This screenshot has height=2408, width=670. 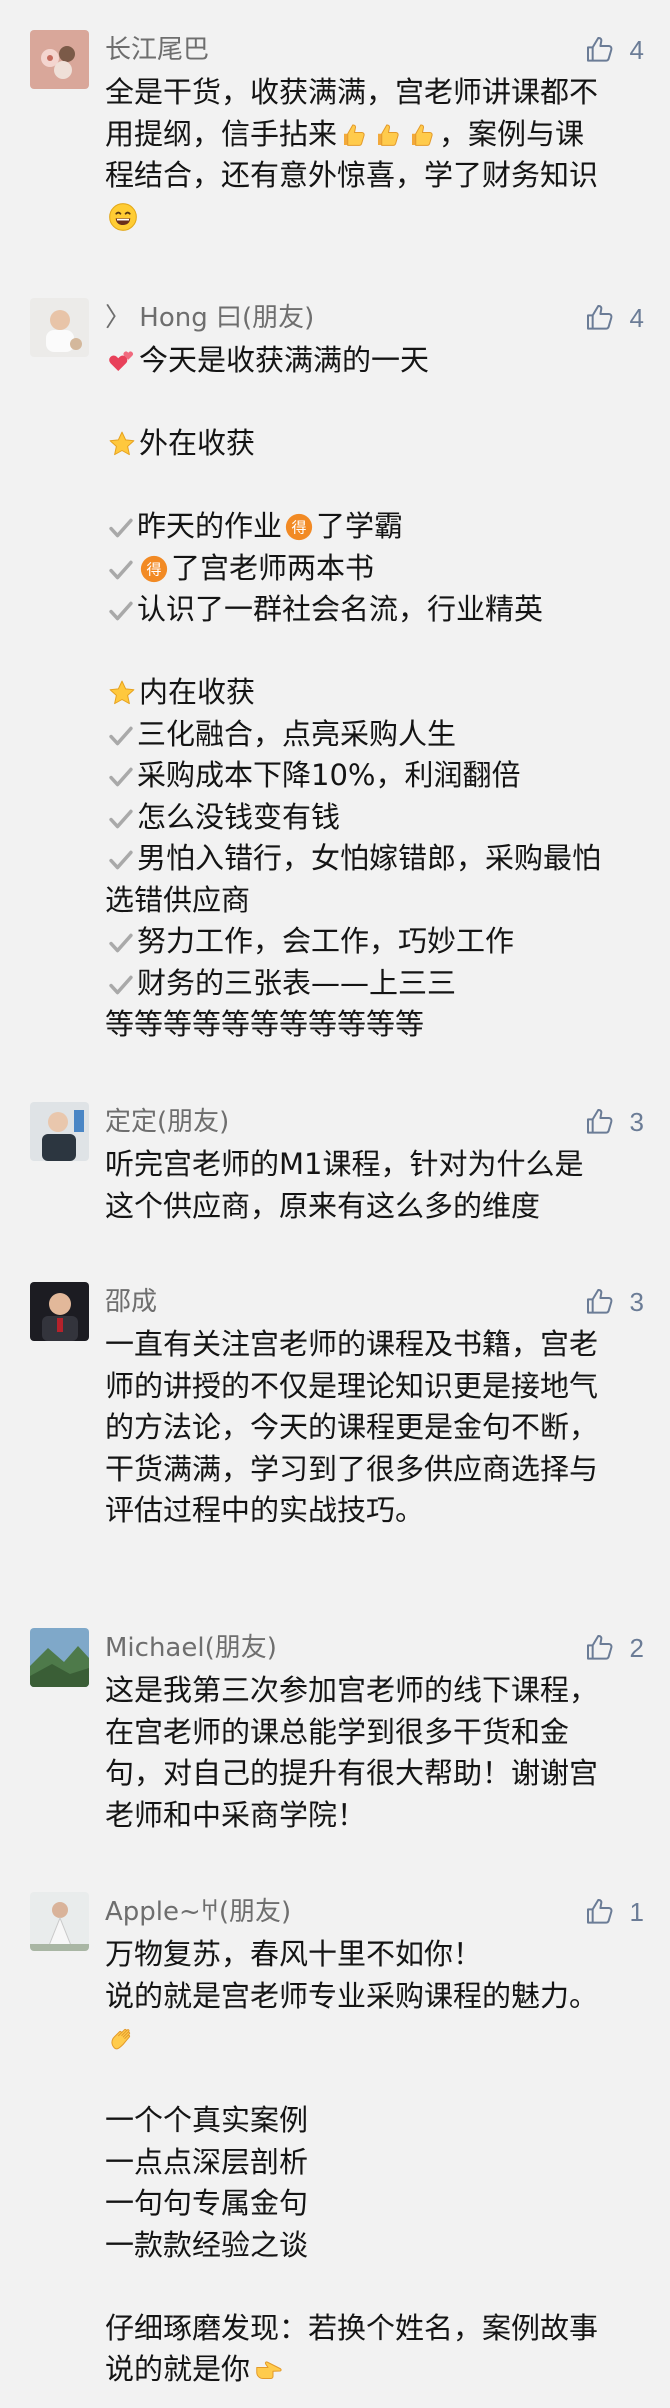 What do you see at coordinates (207, 2244) in the screenshot?
I see `comment-line: 一款款经验之谈` at bounding box center [207, 2244].